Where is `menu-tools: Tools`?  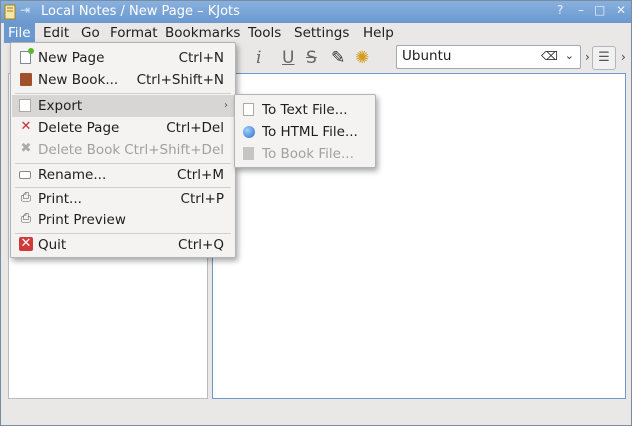
menu-tools: Tools is located at coordinates (264, 33).